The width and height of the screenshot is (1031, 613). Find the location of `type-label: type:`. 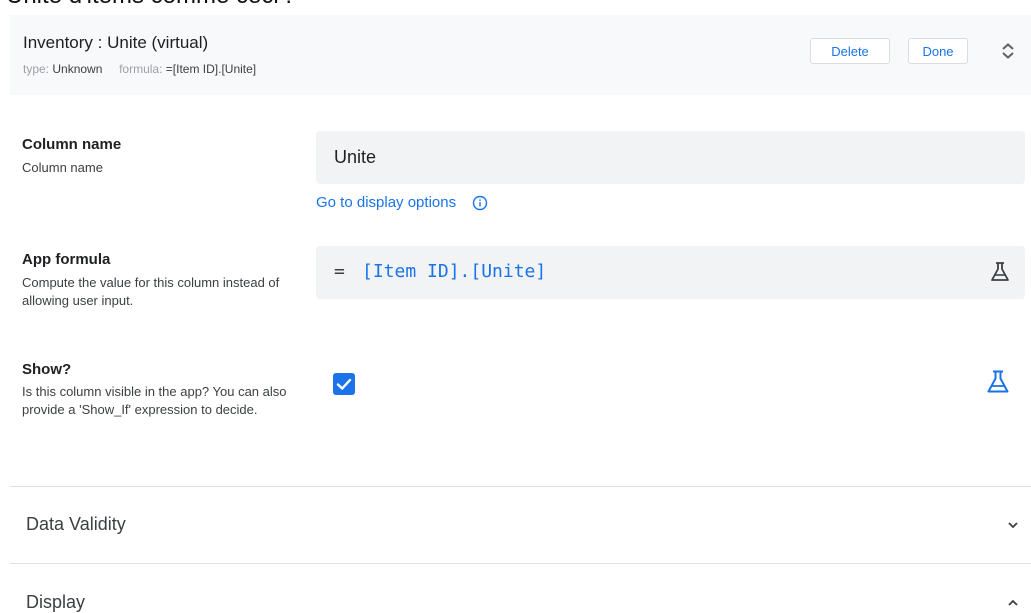

type-label: type: is located at coordinates (36, 69).